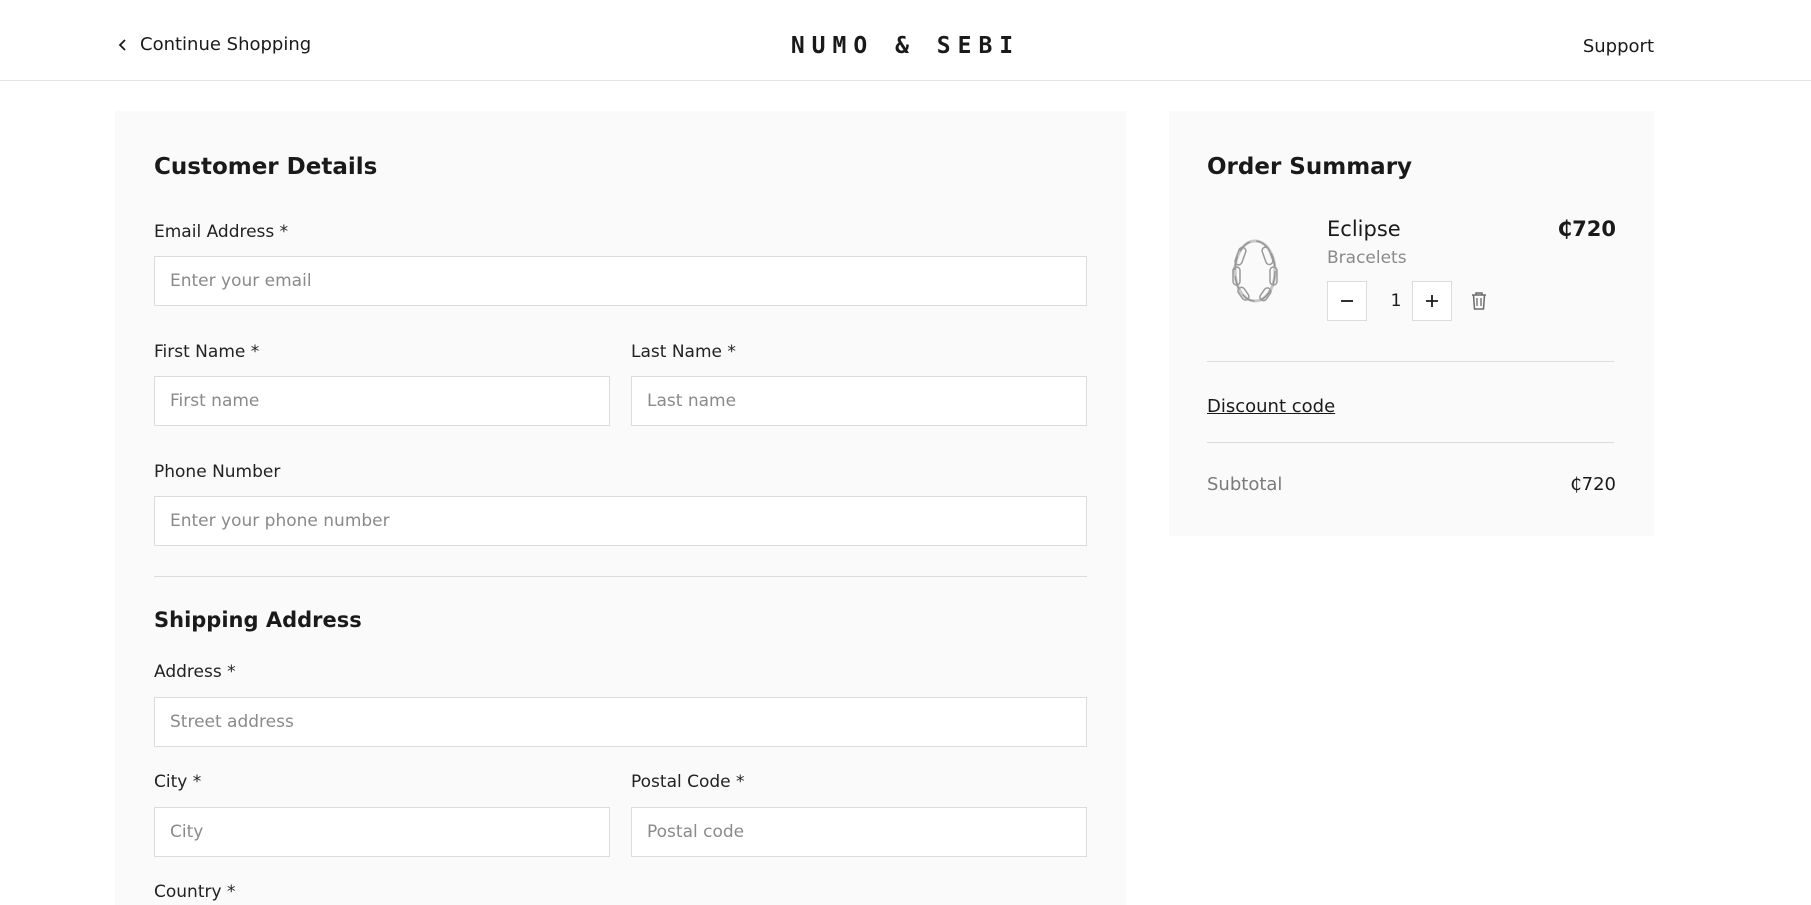 The width and height of the screenshot is (1811, 905). I want to click on decrease-quantity-button, so click(1347, 301).